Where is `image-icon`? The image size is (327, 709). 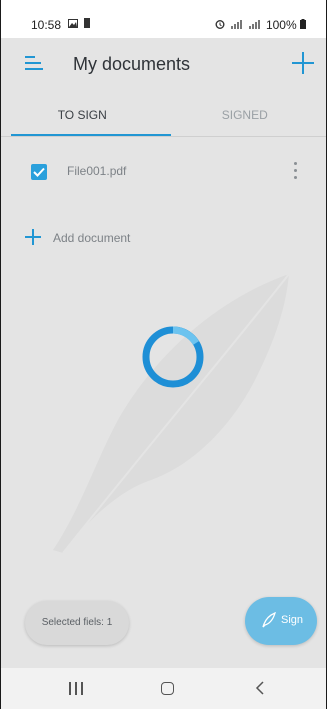
image-icon is located at coordinates (73, 23).